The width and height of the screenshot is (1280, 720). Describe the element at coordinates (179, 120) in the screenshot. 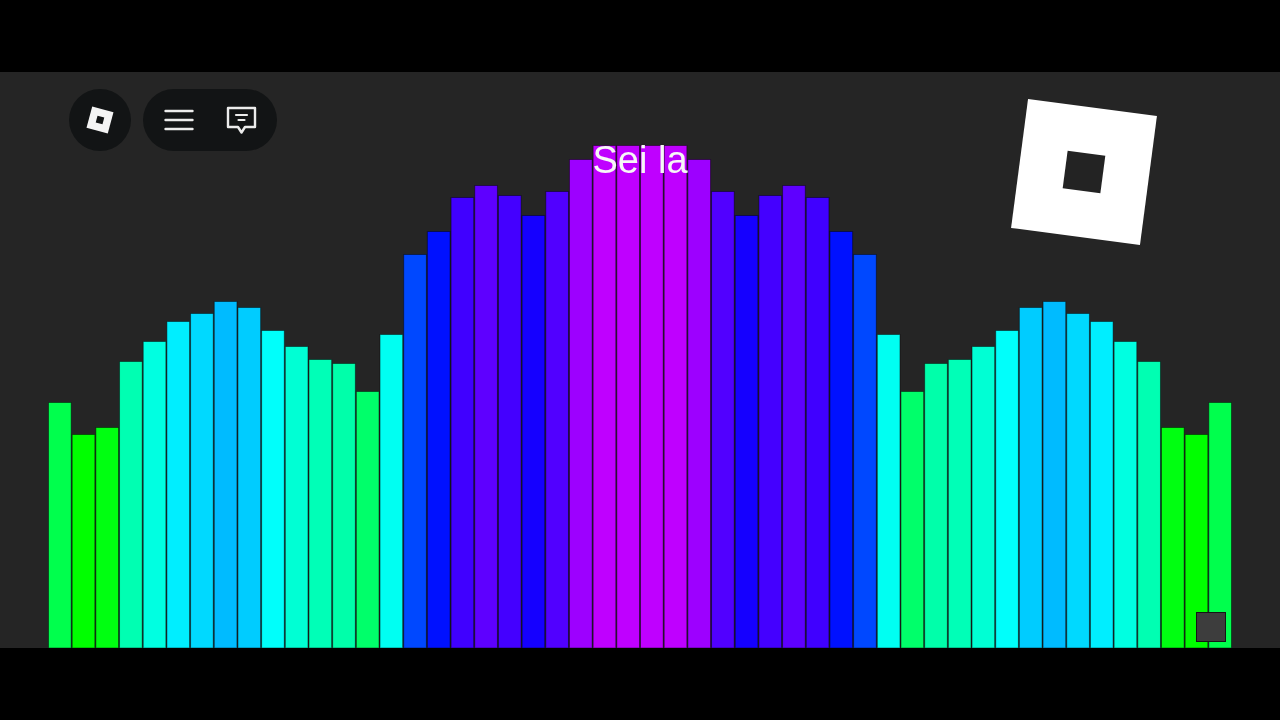

I see `menu-icon` at that location.